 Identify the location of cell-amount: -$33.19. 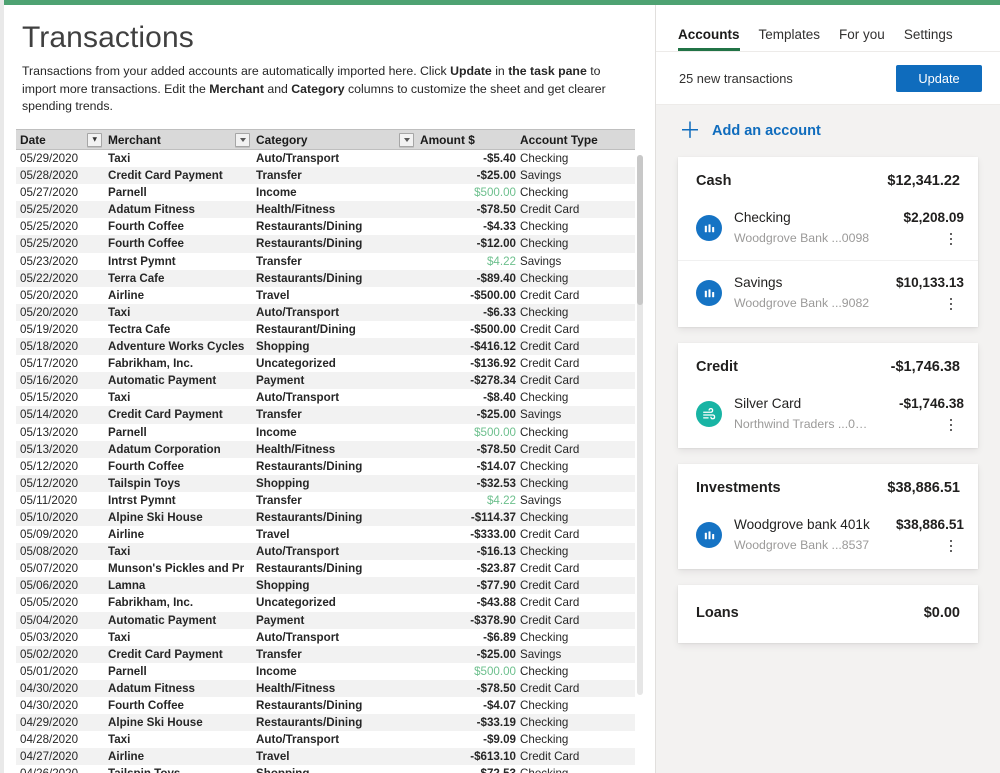
(466, 723).